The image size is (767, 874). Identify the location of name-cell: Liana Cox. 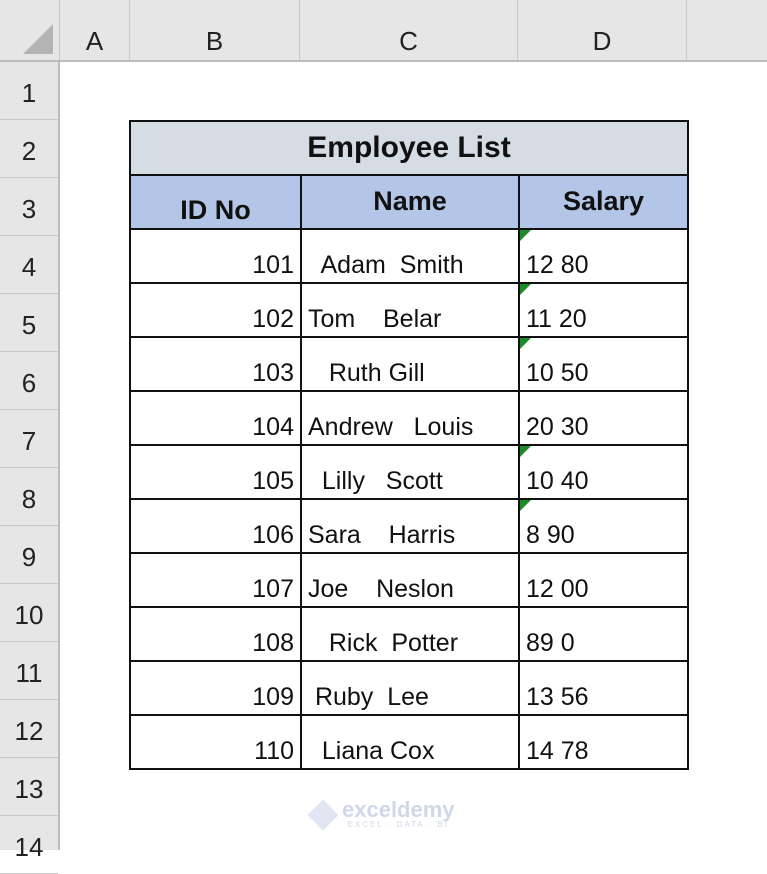
(410, 742).